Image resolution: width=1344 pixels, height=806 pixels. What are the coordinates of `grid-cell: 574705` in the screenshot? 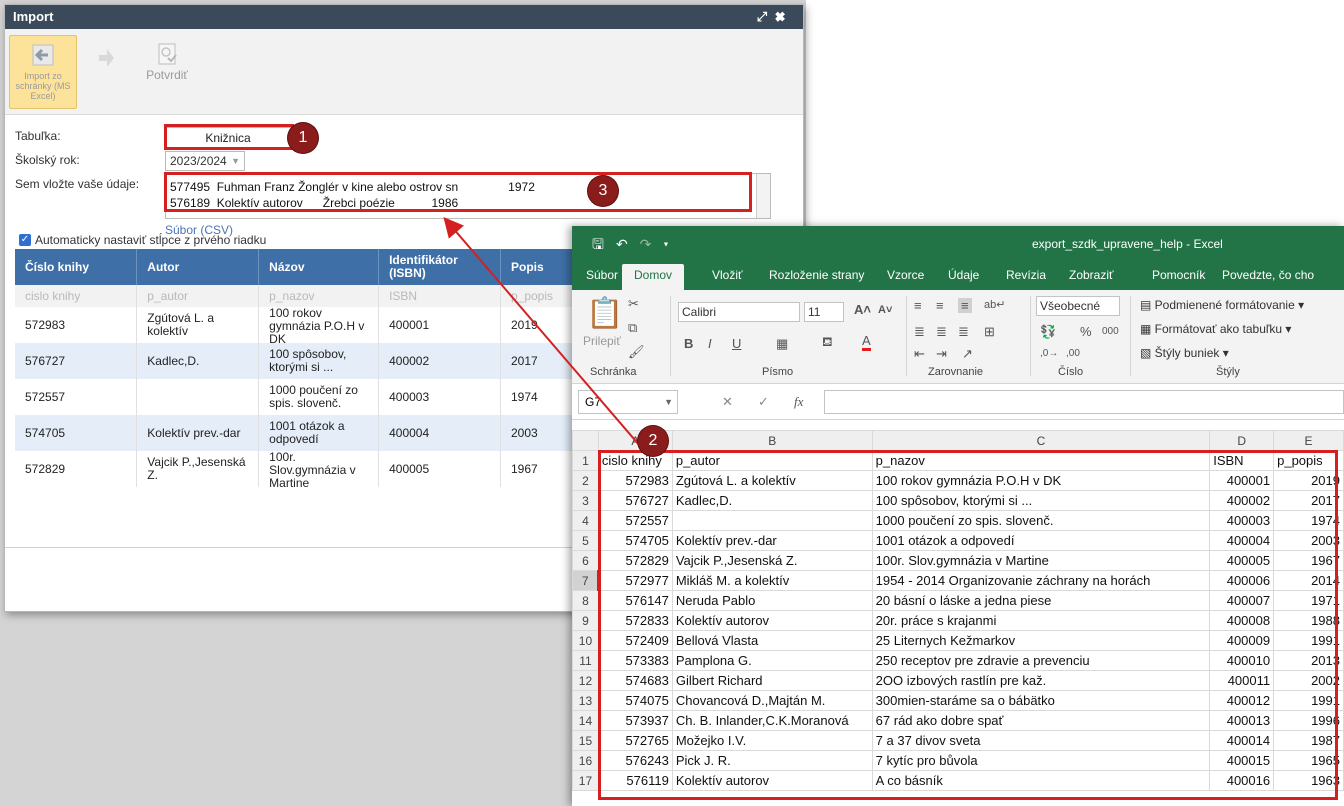 It's located at (76, 433).